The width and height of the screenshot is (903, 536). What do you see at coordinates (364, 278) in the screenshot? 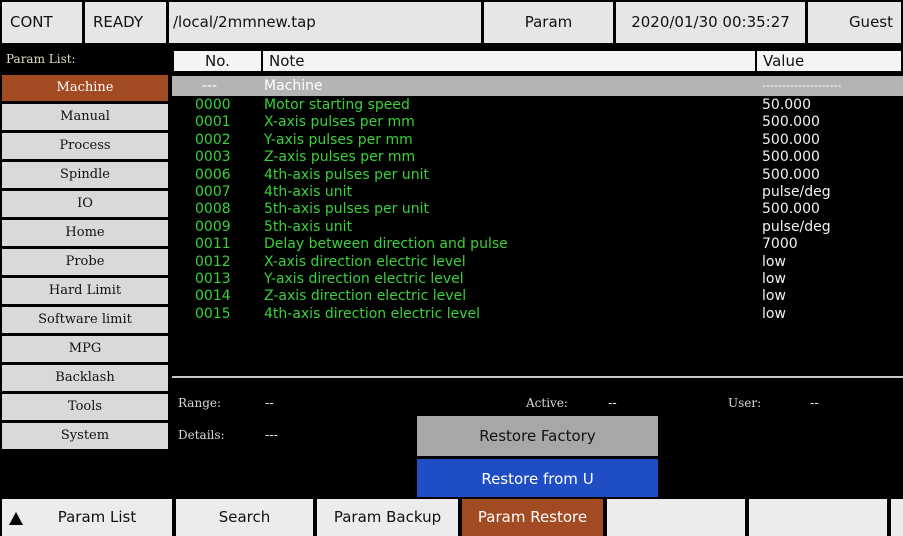
I see `param-note: Y-axis direction electric level` at bounding box center [364, 278].